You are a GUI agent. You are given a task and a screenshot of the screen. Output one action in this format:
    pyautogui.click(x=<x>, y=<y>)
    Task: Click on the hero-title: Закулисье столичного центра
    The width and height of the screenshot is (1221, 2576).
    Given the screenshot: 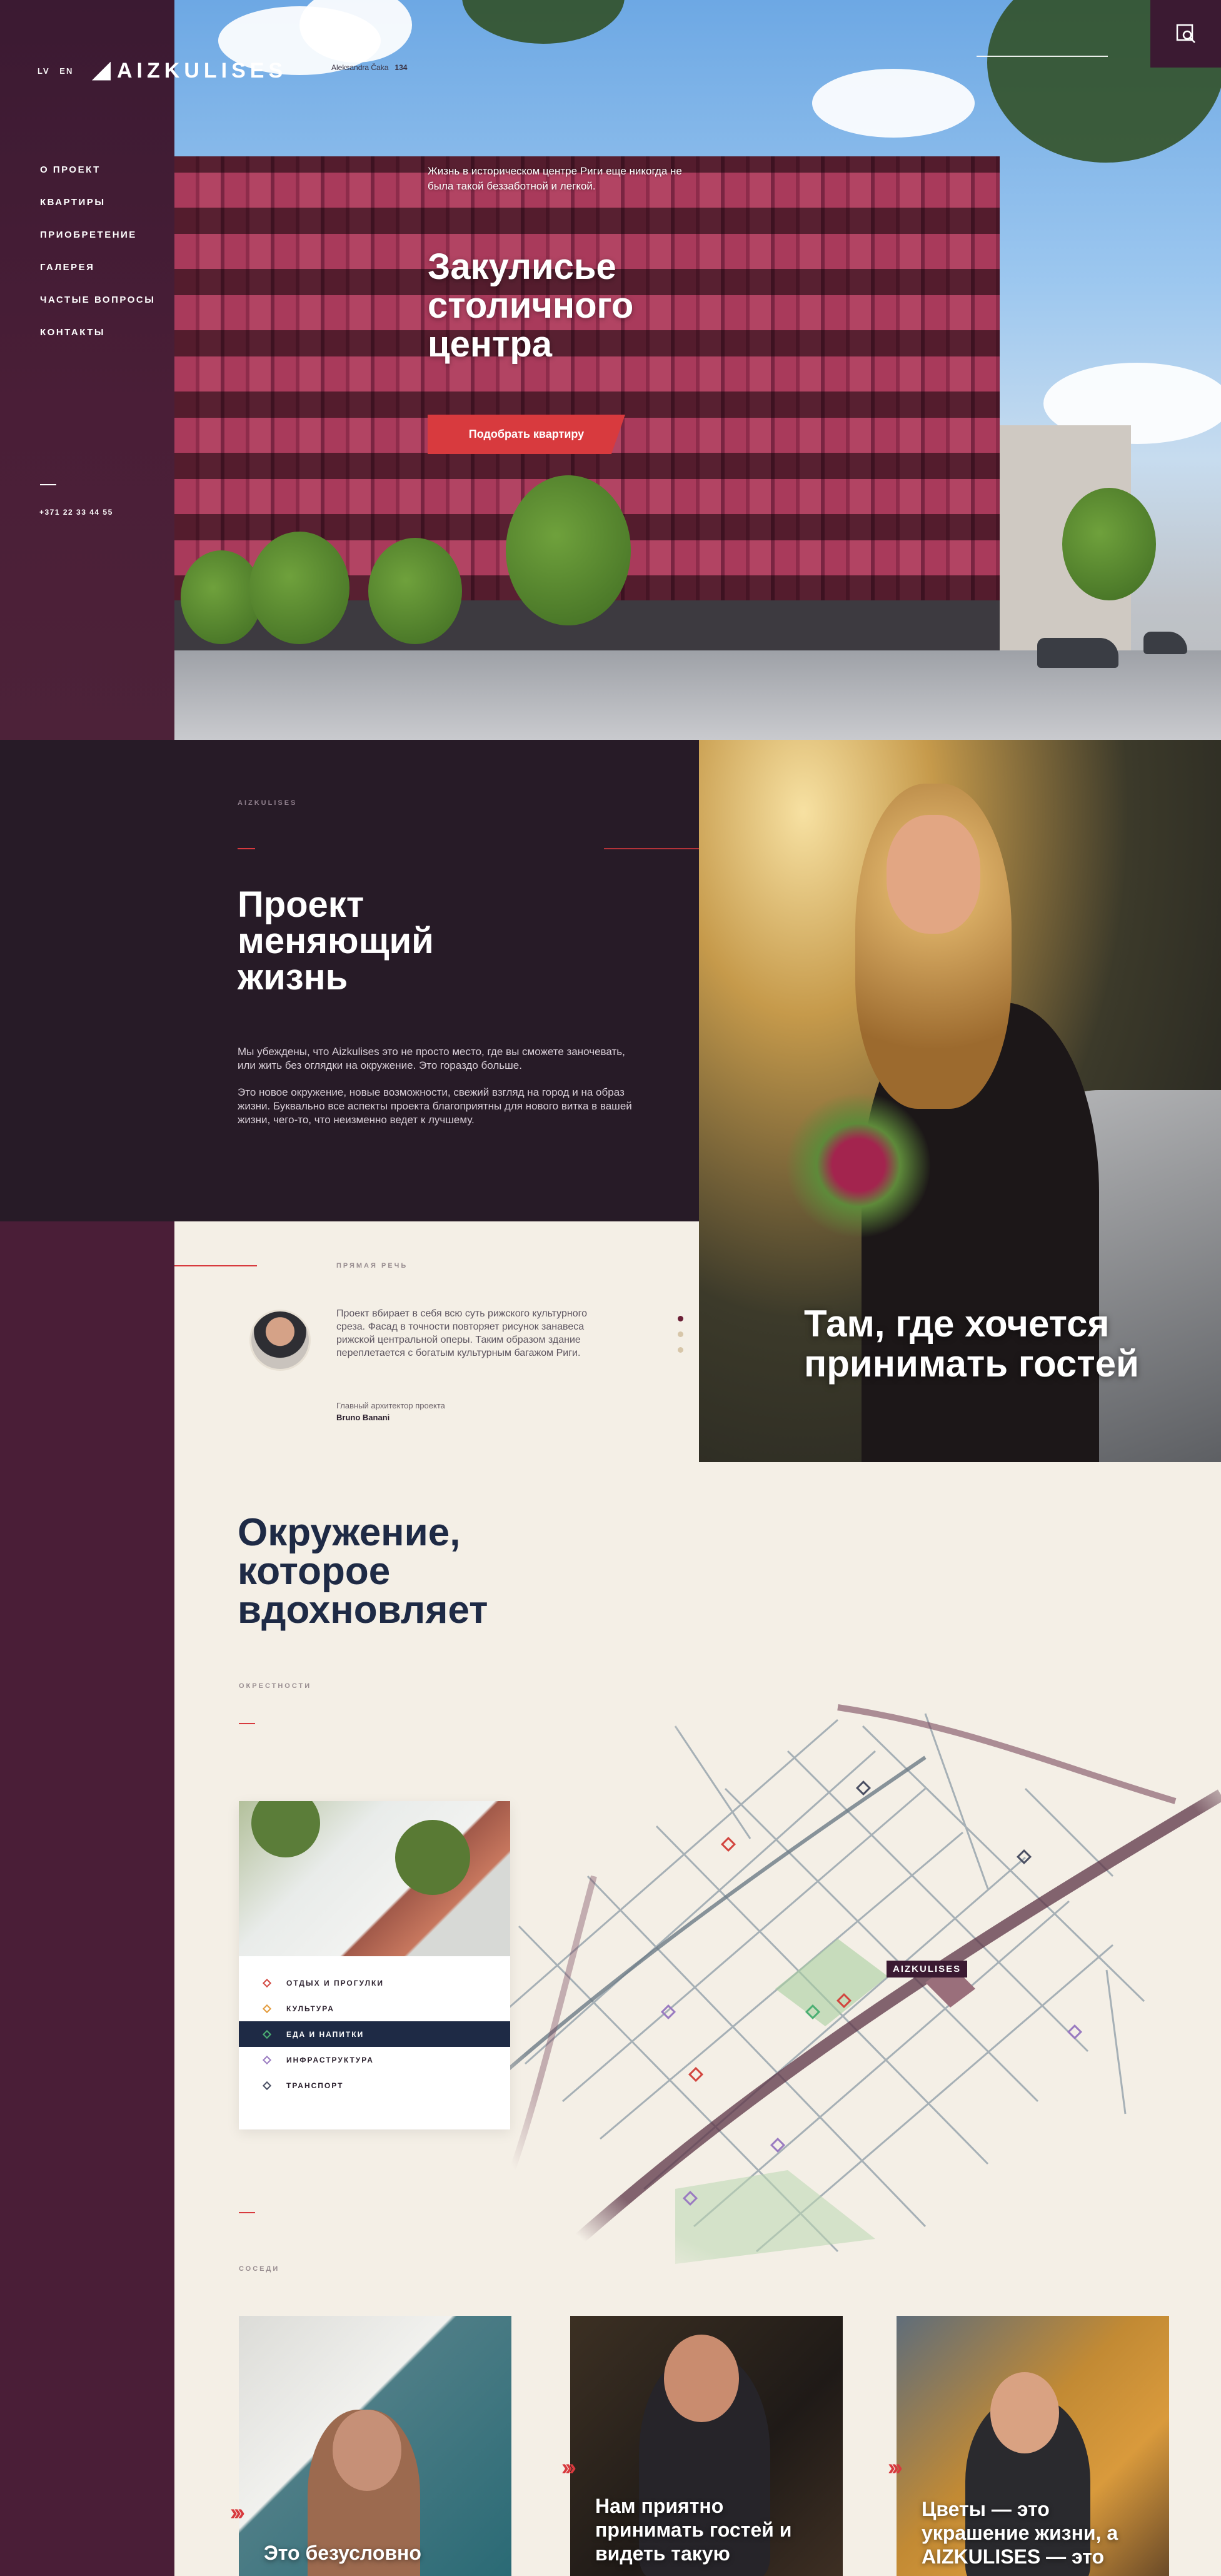 What is the action you would take?
    pyautogui.click(x=531, y=306)
    